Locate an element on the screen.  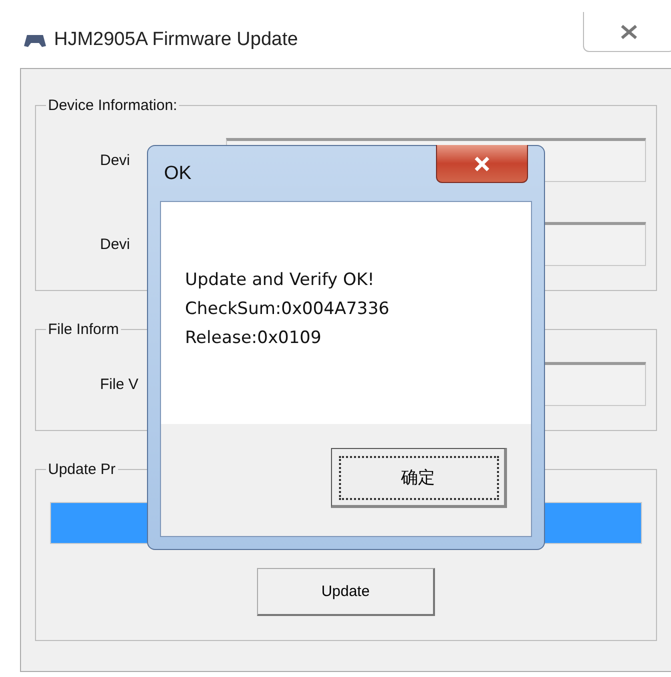
message-text: CheckSum:0x004A7336 is located at coordinates (287, 309).